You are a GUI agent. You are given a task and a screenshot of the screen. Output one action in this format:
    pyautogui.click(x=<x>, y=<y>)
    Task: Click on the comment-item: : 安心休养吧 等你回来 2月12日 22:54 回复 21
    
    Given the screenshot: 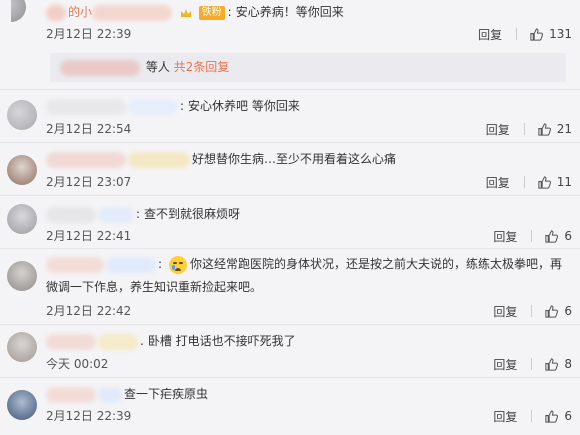 What is the action you would take?
    pyautogui.click(x=290, y=116)
    